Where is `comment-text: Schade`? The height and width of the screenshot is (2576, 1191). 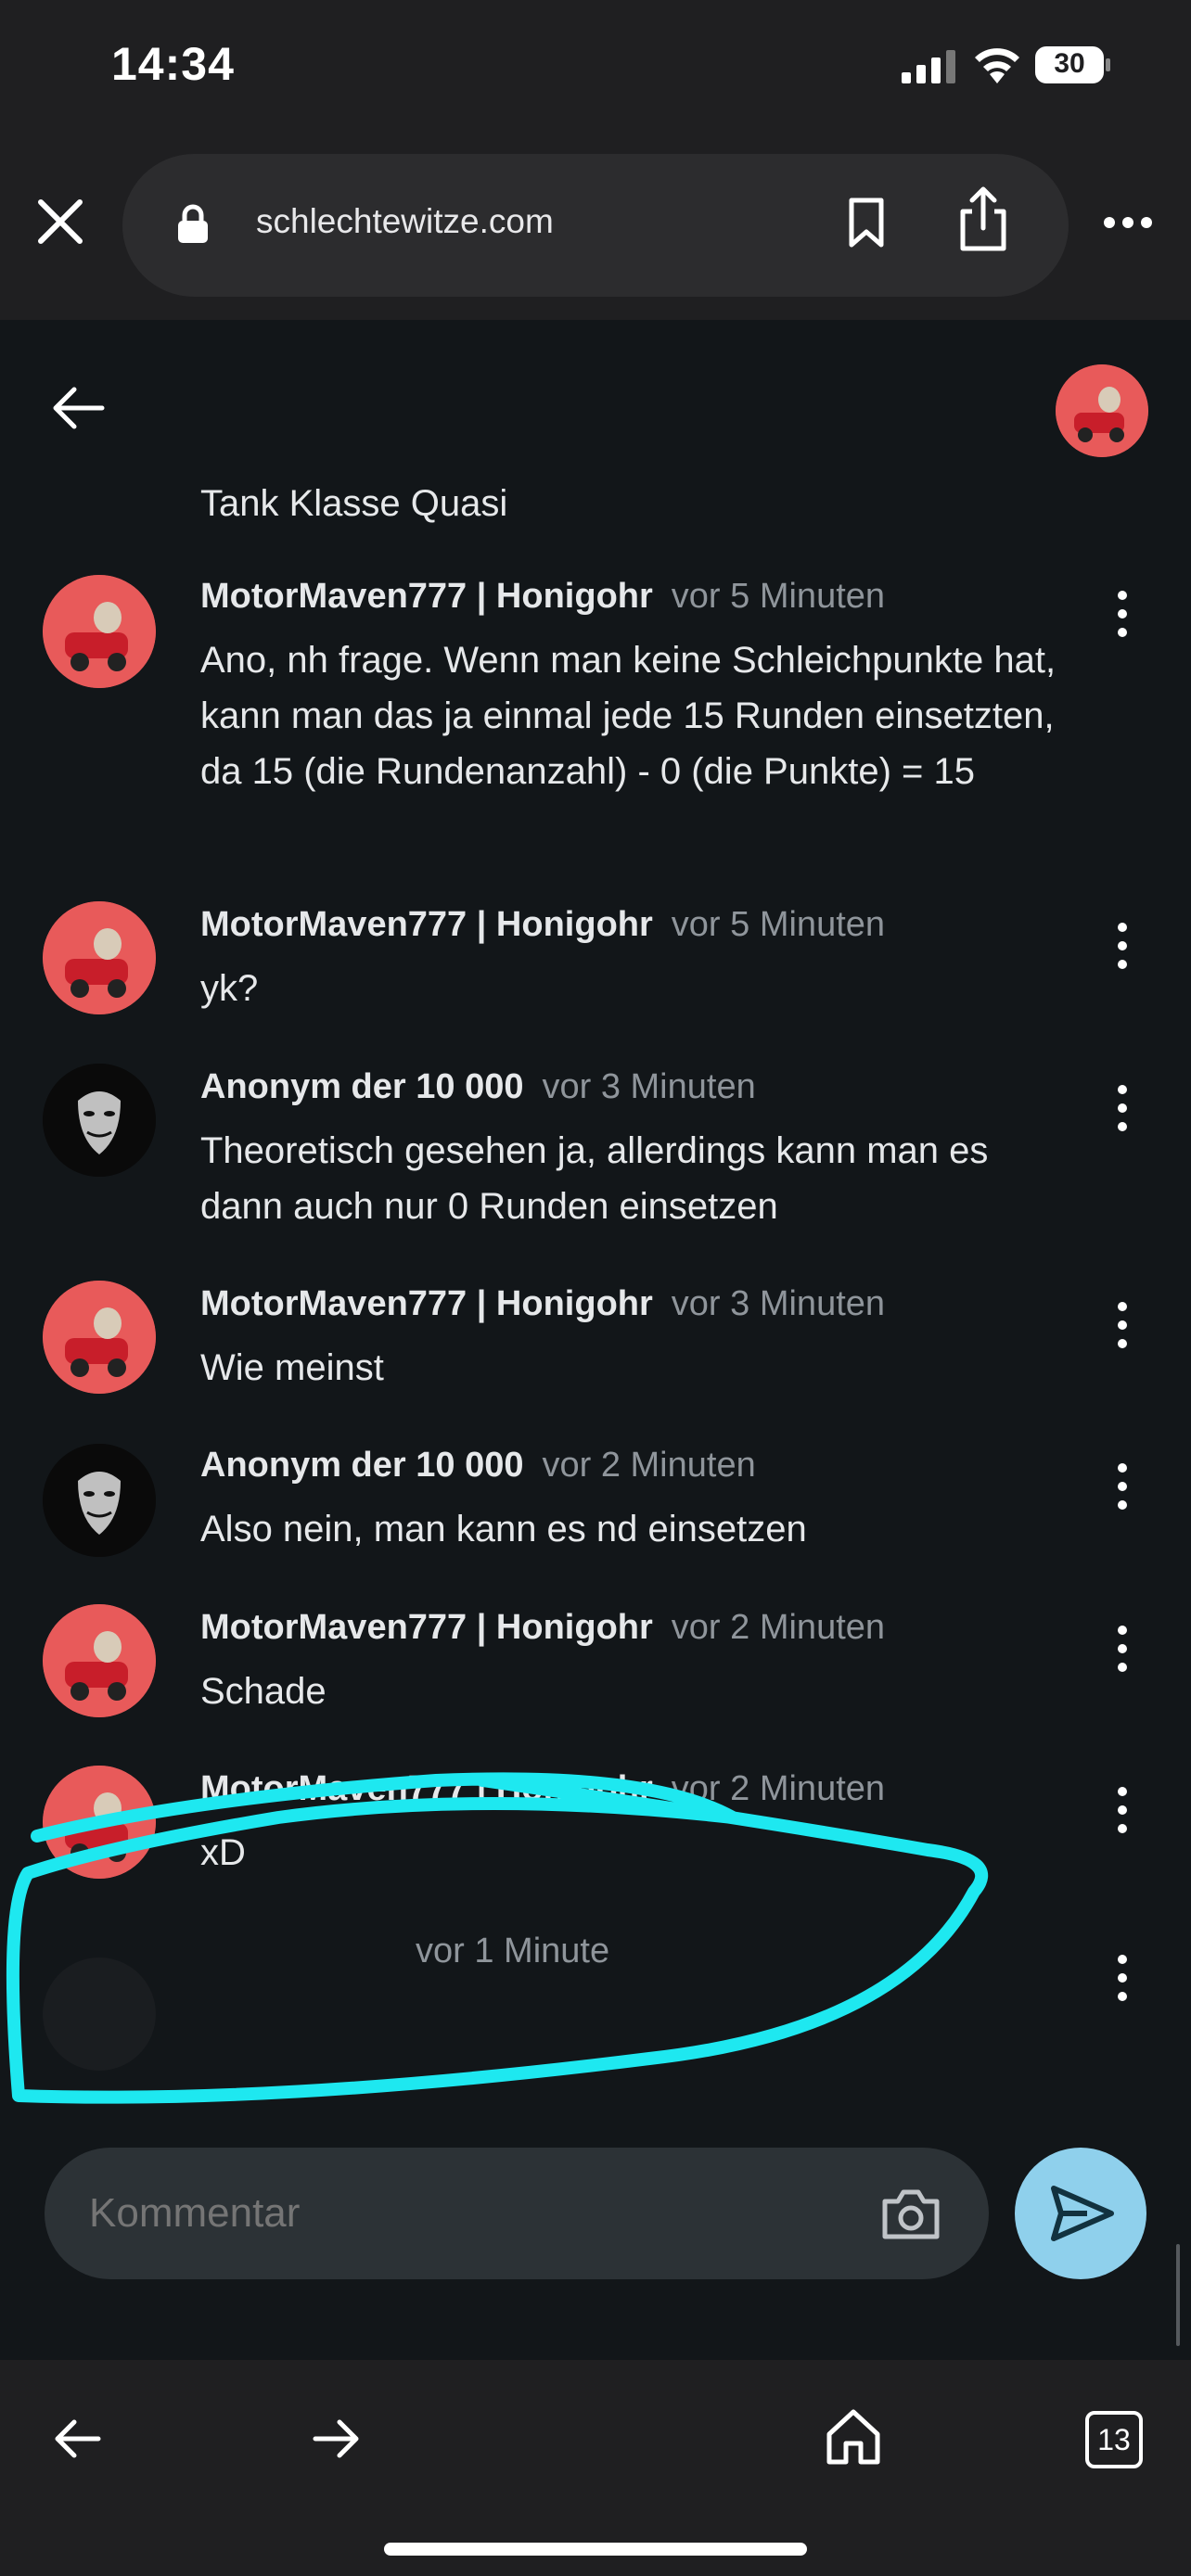
comment-text: Schade is located at coordinates (263, 1692).